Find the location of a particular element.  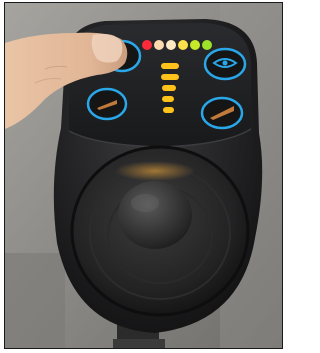

speed-up-button is located at coordinates (222, 113).